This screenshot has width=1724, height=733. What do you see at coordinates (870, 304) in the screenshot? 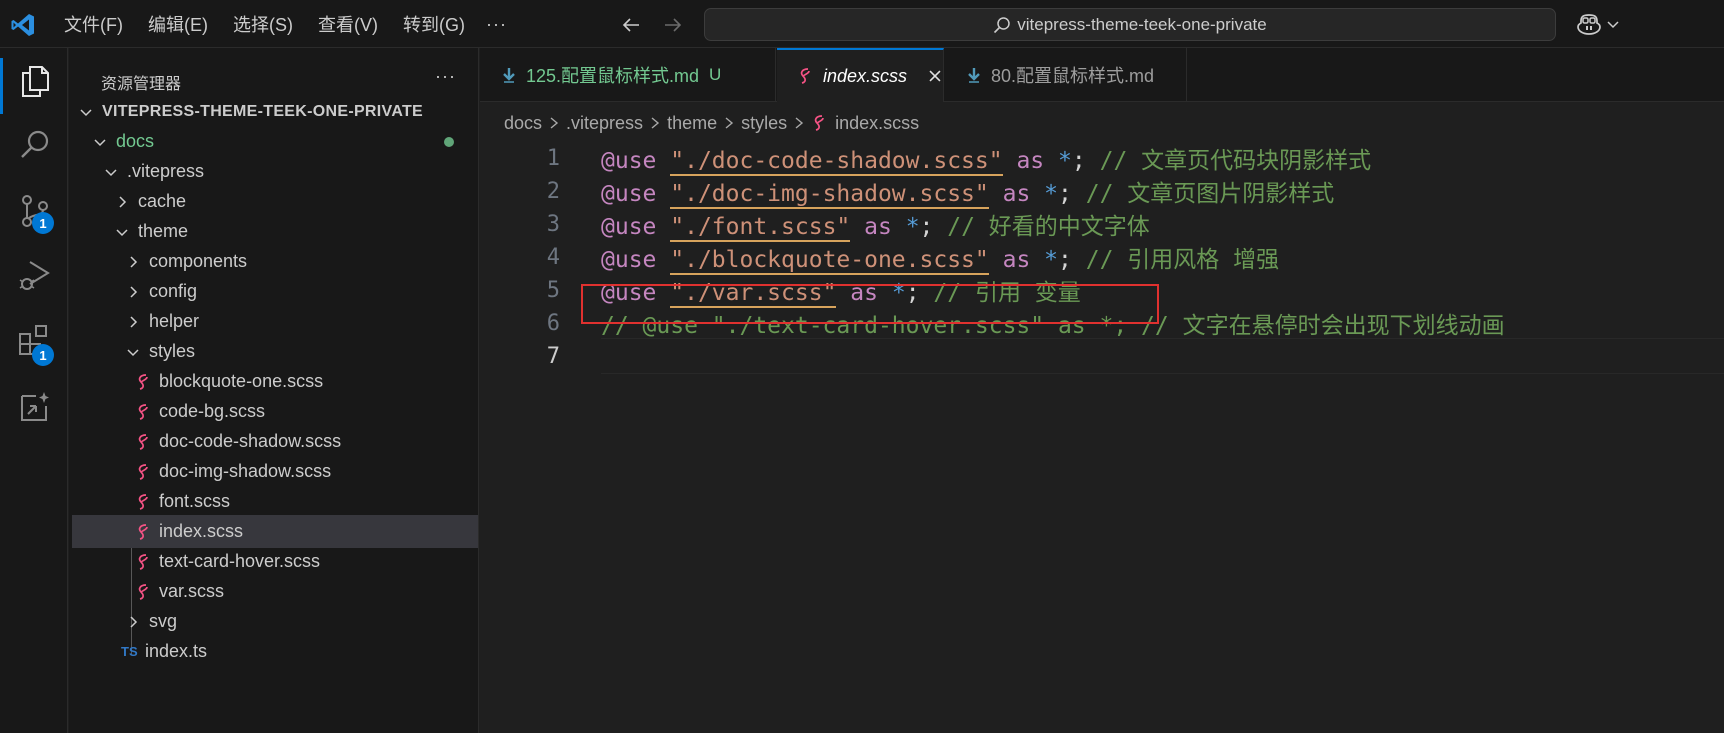
I see `annotation-highlight-box` at bounding box center [870, 304].